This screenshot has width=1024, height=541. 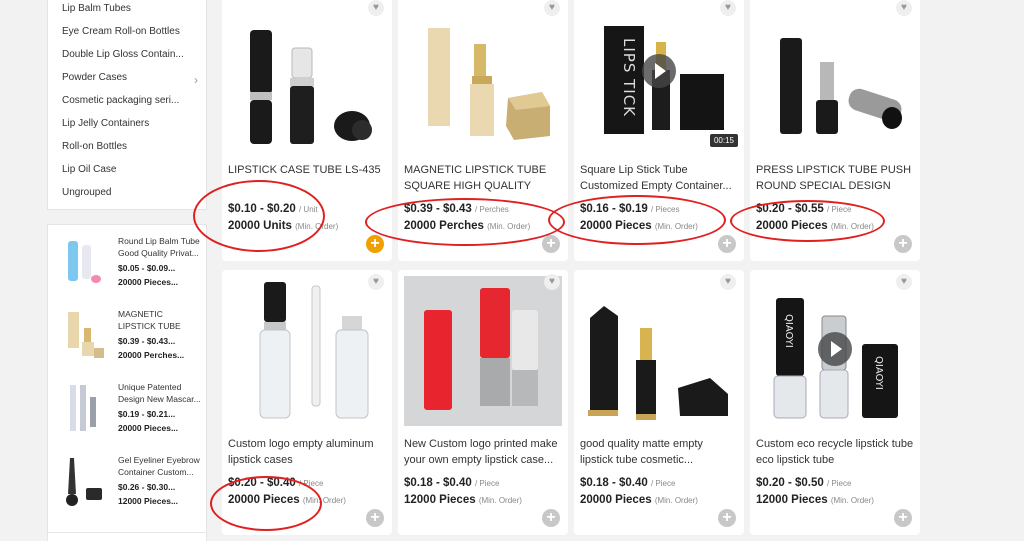 What do you see at coordinates (124, 31) in the screenshot?
I see `category-item-eye-cream: Eye Cream Roll-on Bottles` at bounding box center [124, 31].